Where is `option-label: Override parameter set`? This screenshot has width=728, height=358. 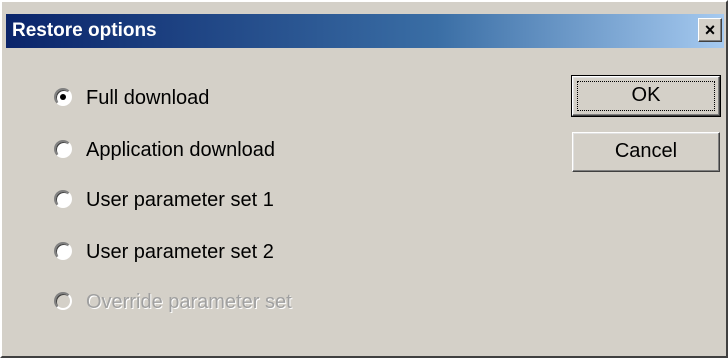 option-label: Override parameter set is located at coordinates (189, 302).